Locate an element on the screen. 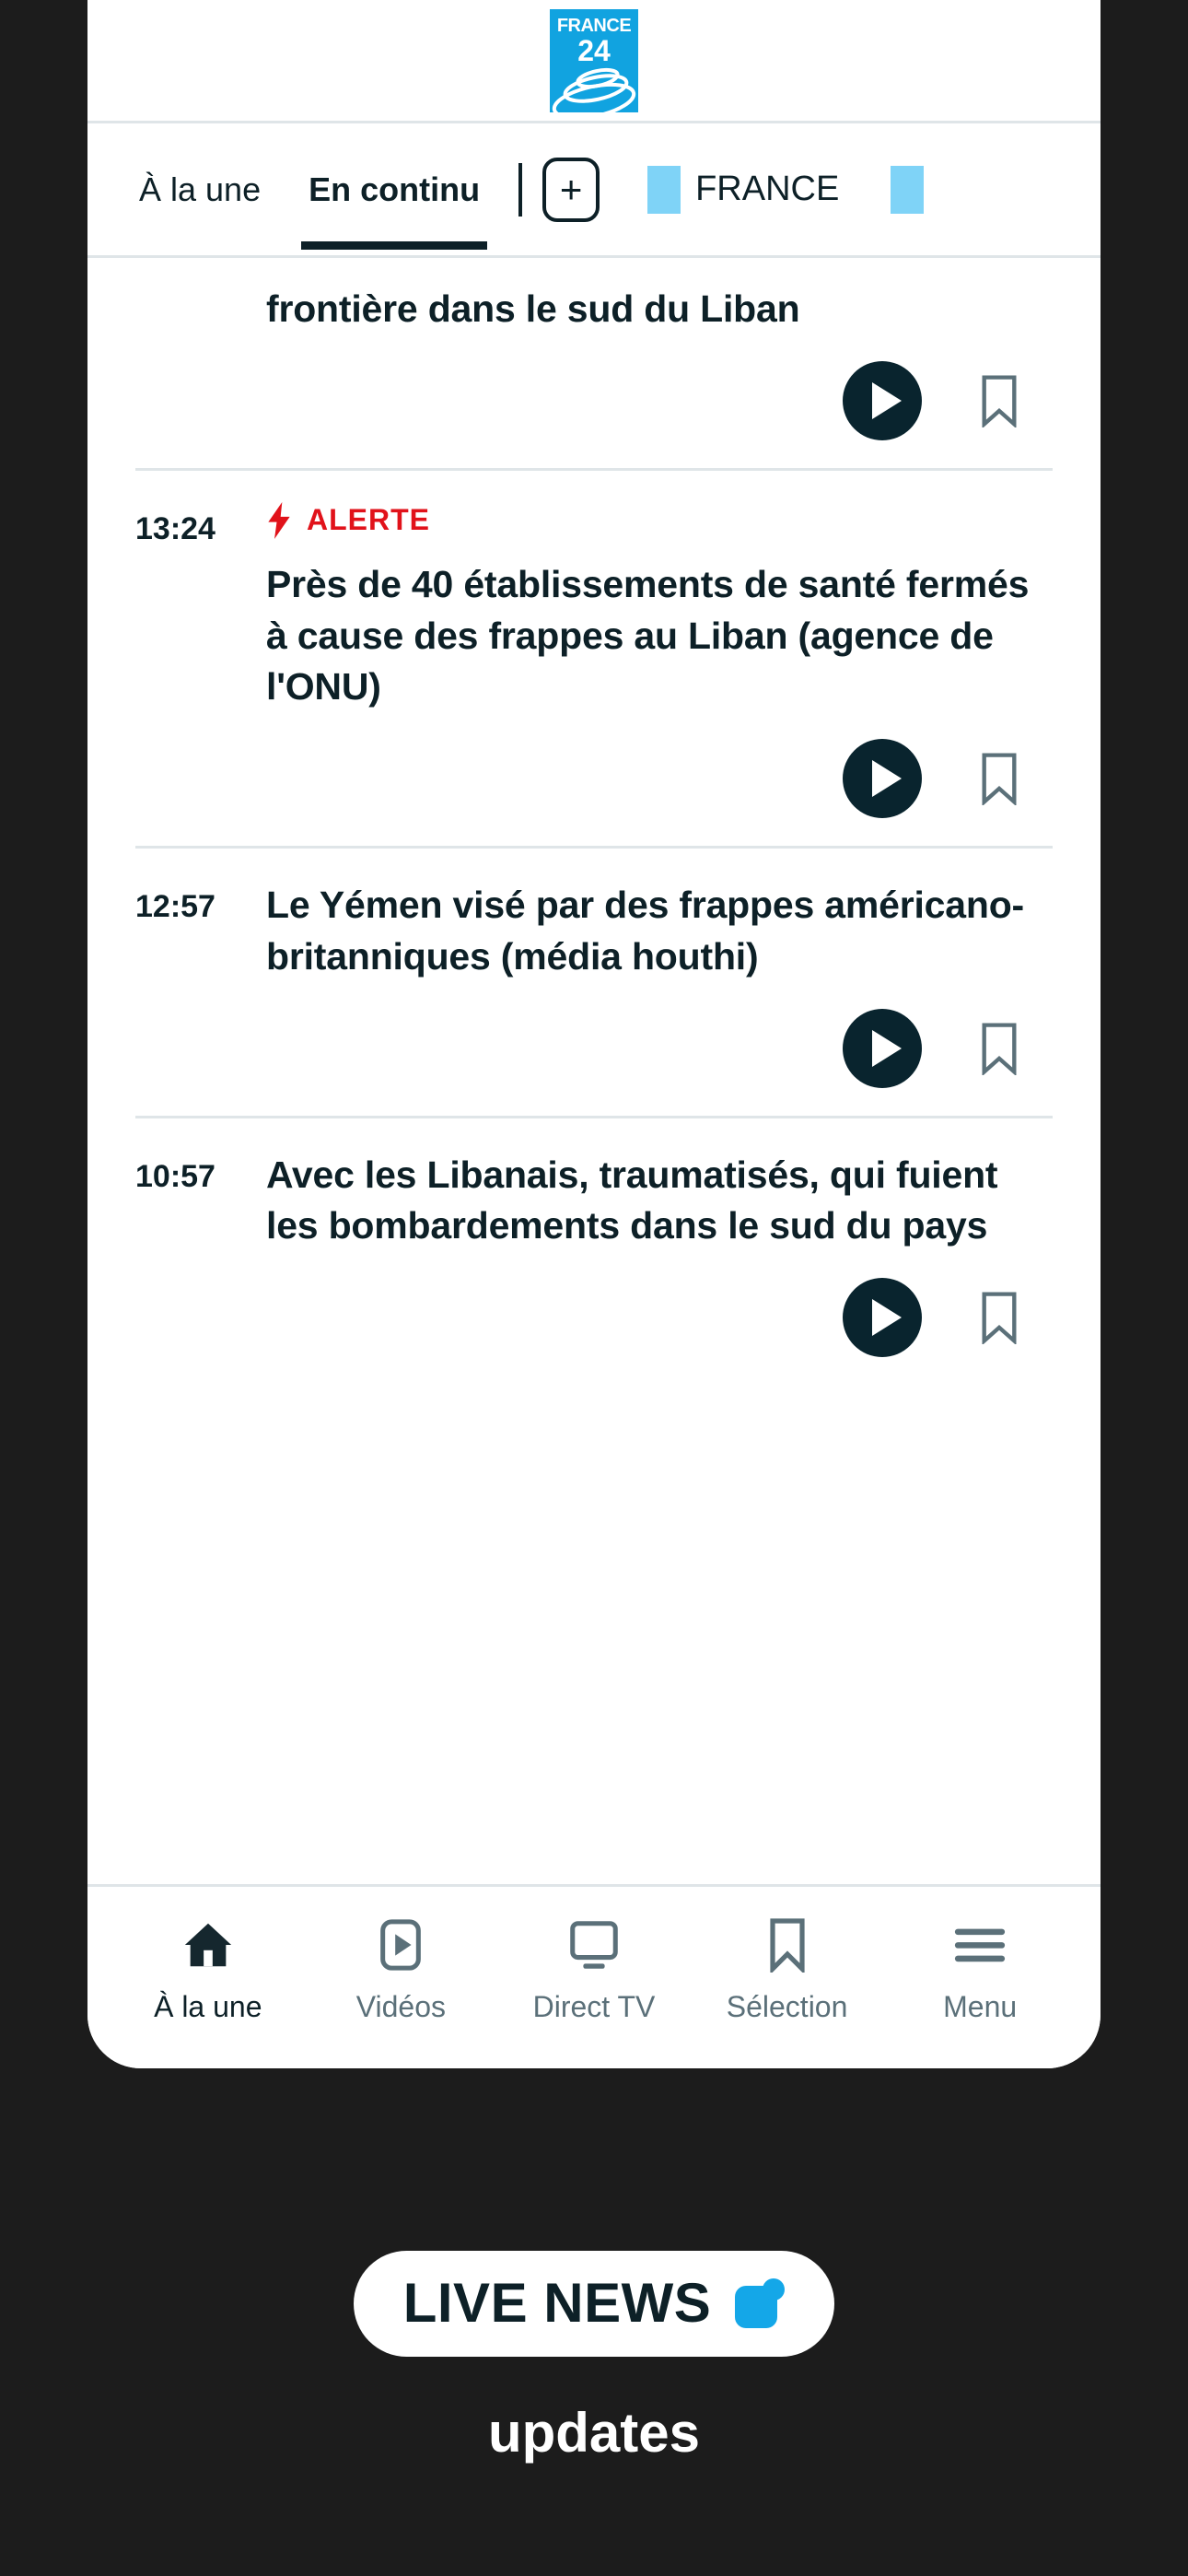  hamburger-icon is located at coordinates (979, 1944).